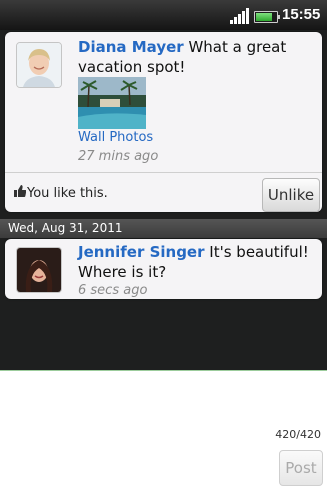 The width and height of the screenshot is (327, 492). What do you see at coordinates (131, 47) in the screenshot?
I see `author-name-diana: Diana Mayer` at bounding box center [131, 47].